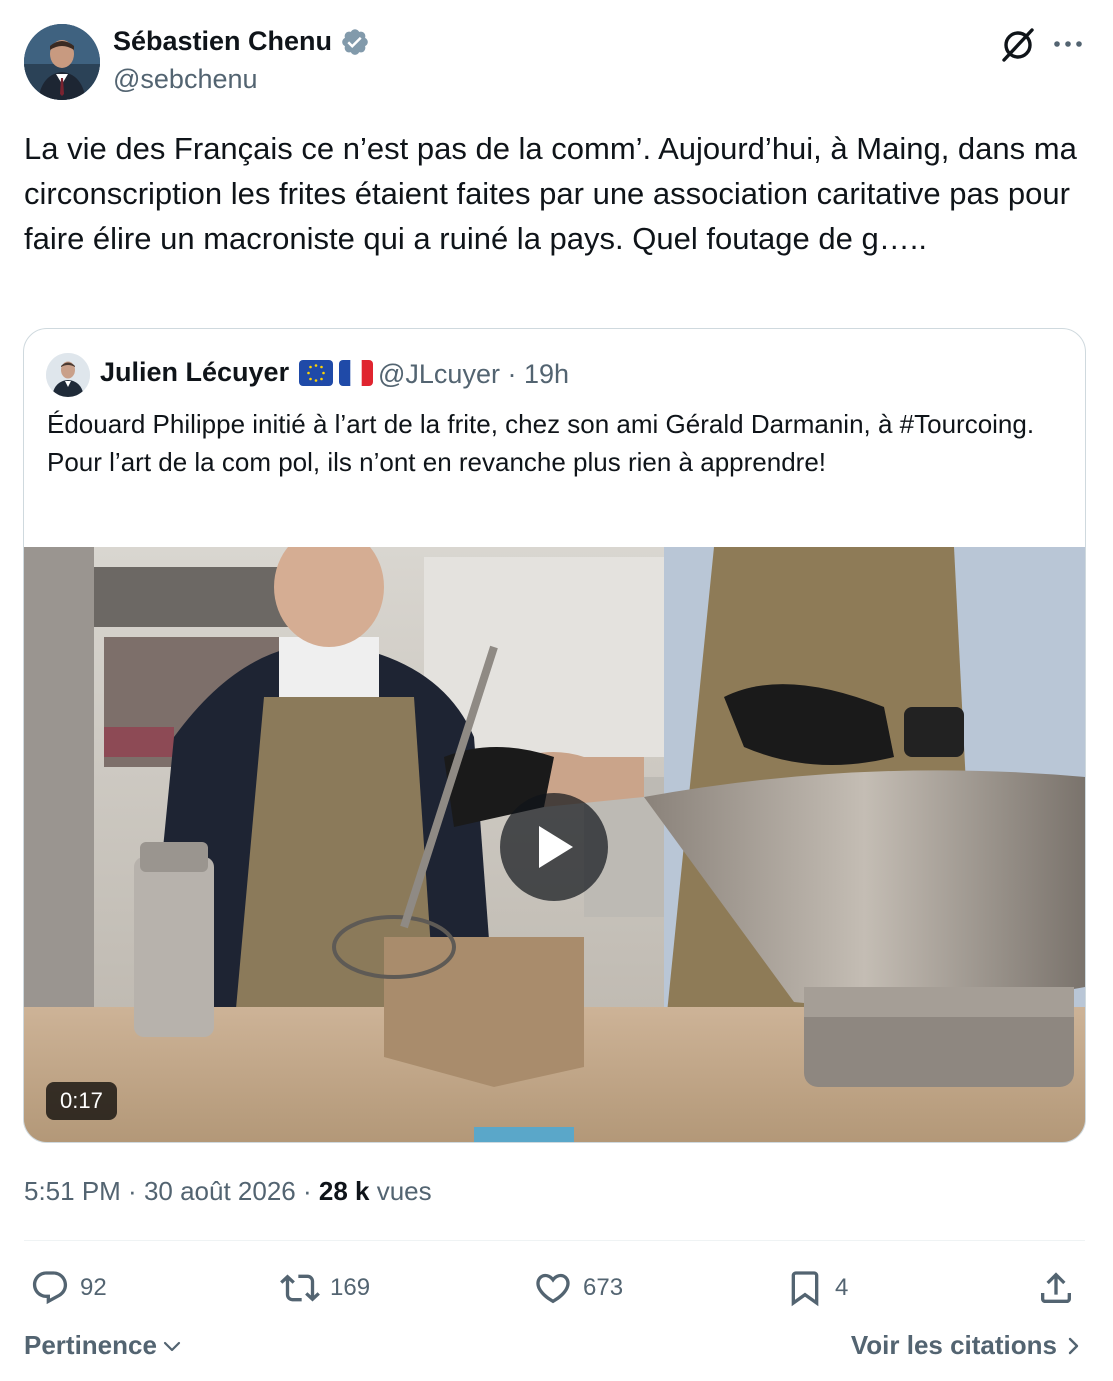 The image size is (1113, 1381). Describe the element at coordinates (220, 1191) in the screenshot. I see `tweet-date: 30 août 2026` at that location.